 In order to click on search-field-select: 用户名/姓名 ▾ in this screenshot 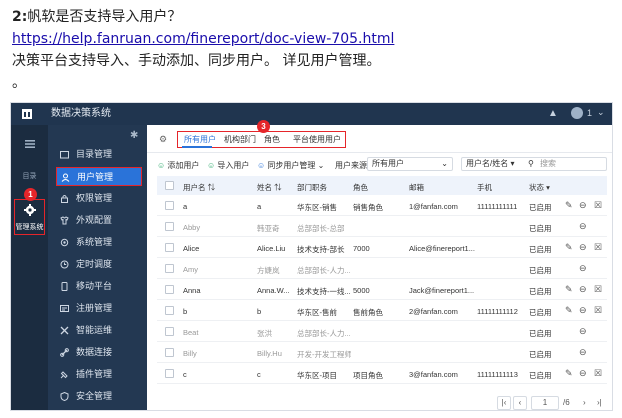, I will do `click(490, 164)`.